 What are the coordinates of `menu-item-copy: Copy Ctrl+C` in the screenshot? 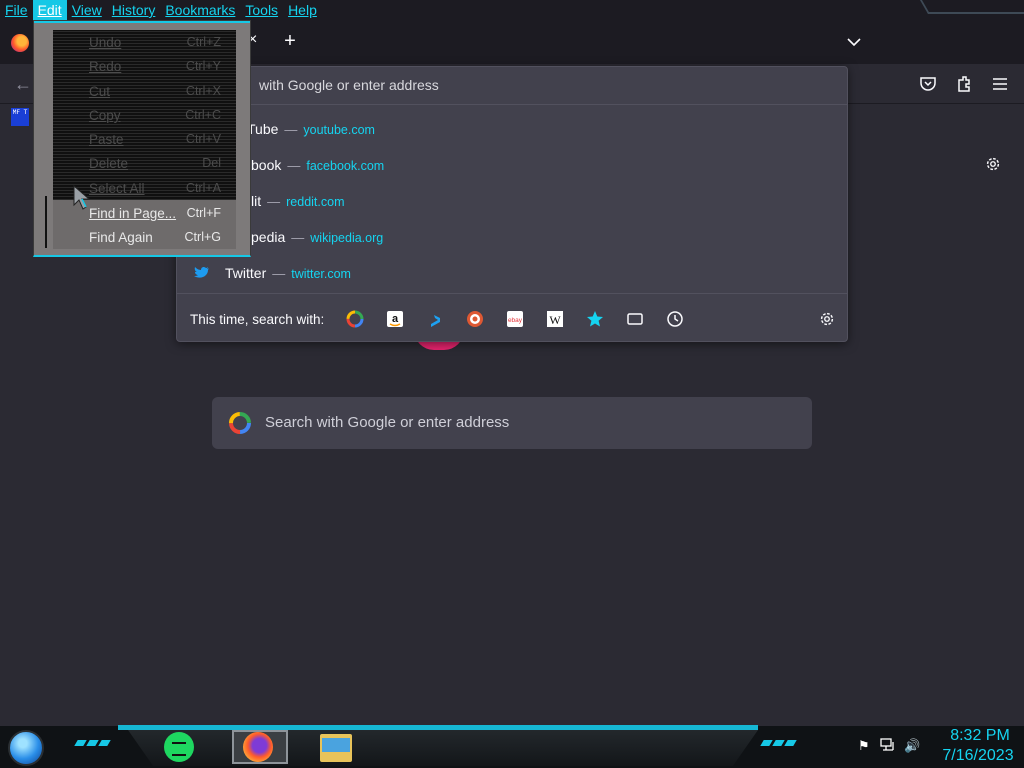 It's located at (159, 118).